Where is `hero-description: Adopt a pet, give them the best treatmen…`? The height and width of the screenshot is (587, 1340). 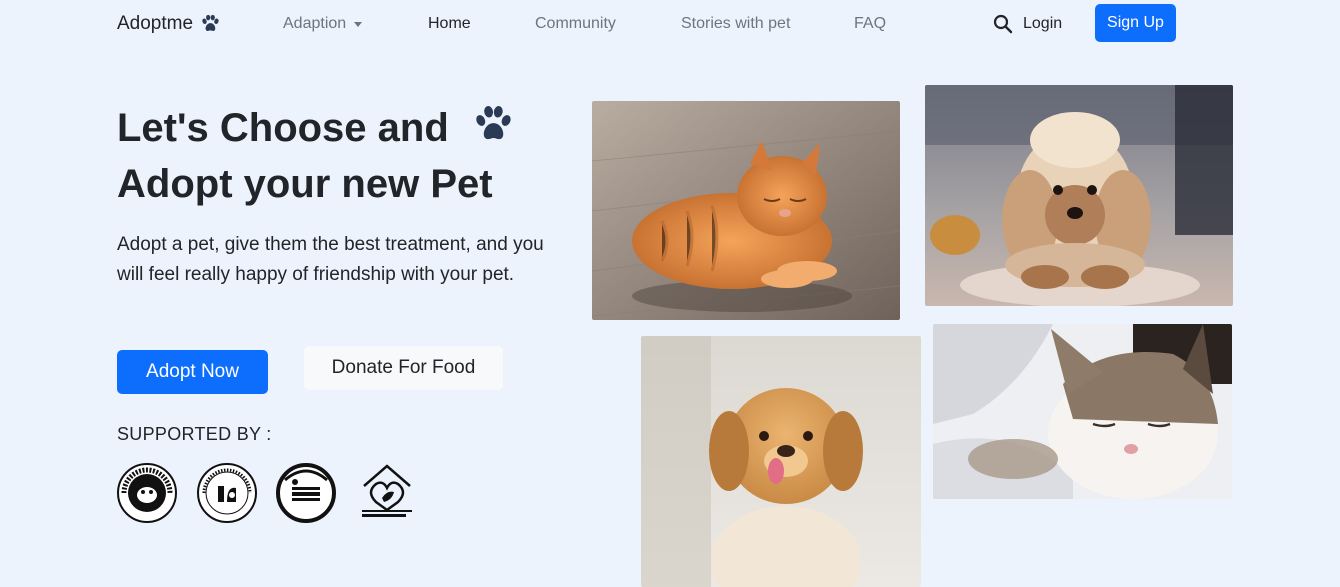
hero-description: Adopt a pet, give them the best treatmen… is located at coordinates (330, 259).